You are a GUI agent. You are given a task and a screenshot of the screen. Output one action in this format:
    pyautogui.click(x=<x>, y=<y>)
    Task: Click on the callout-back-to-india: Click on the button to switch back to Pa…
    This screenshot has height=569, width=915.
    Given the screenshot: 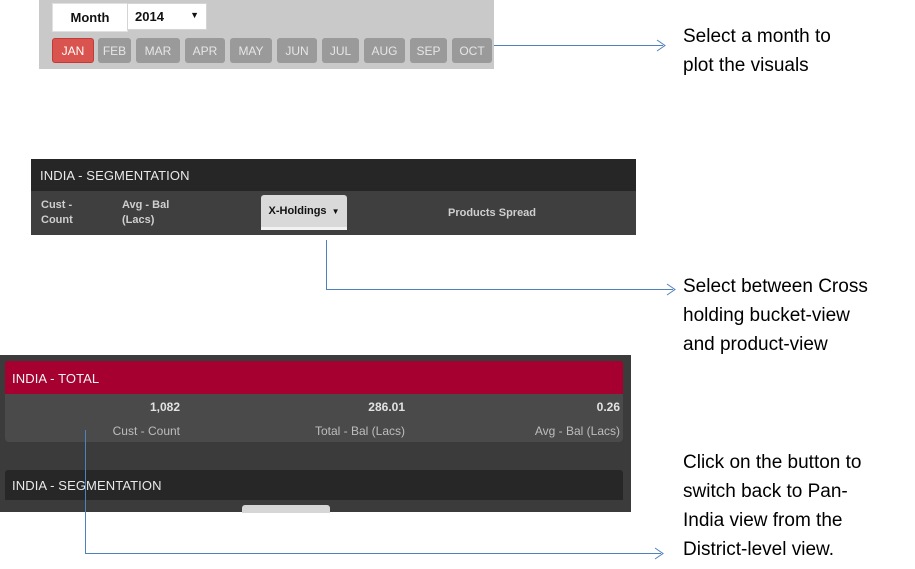 What is the action you would take?
    pyautogui.click(x=772, y=506)
    